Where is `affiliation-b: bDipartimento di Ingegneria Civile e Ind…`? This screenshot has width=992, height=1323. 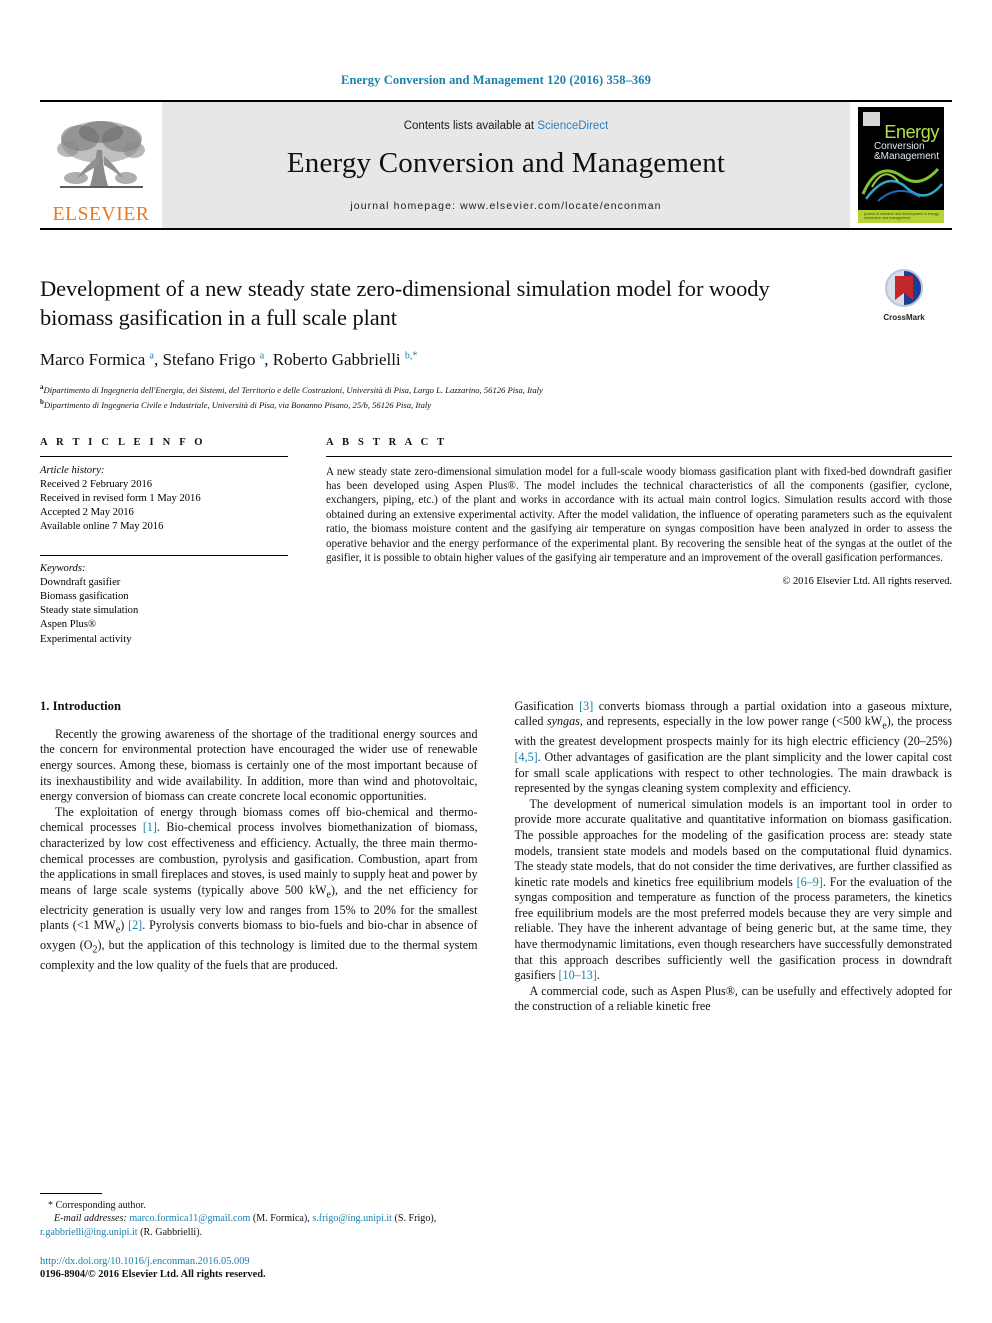 affiliation-b: bDipartimento di Ingegneria Civile e Ind… is located at coordinates (236, 404).